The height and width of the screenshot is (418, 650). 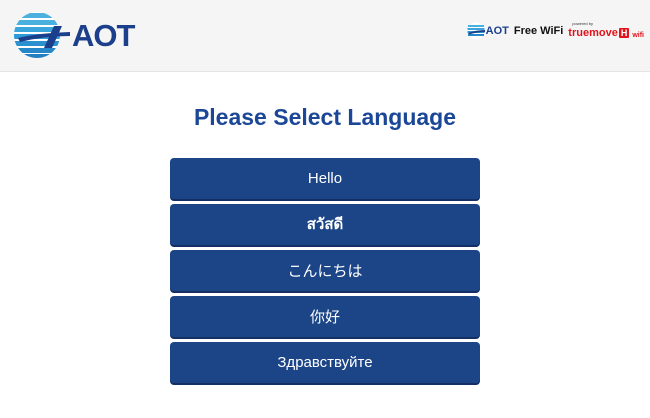 What do you see at coordinates (325, 117) in the screenshot?
I see `page-title: Please Select Language` at bounding box center [325, 117].